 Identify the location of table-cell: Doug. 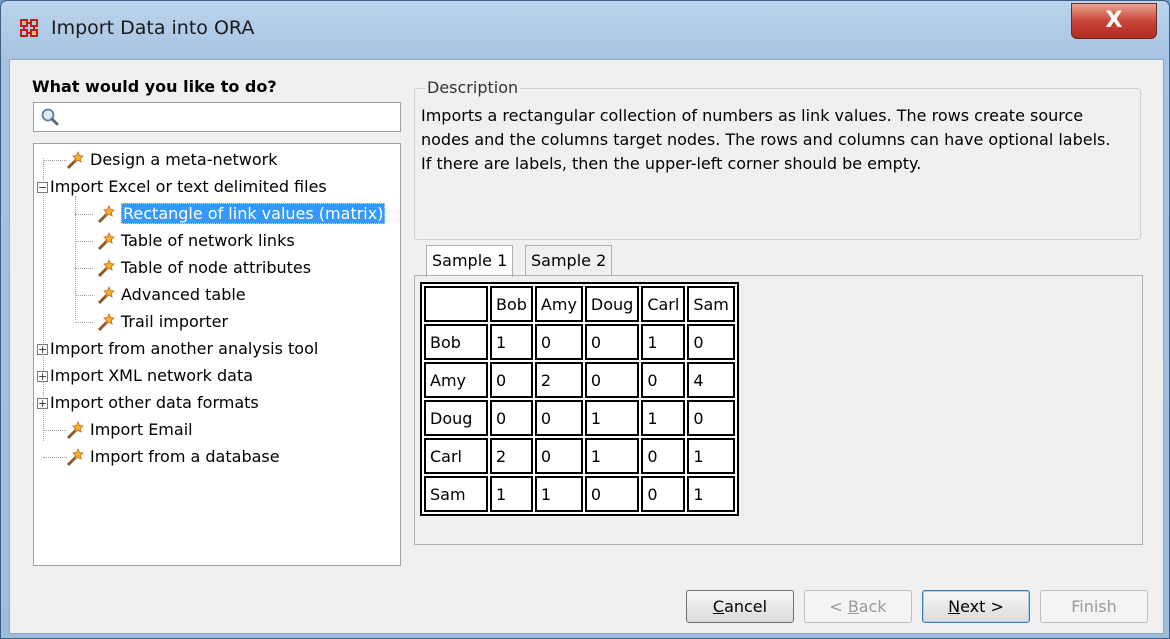
(456, 418).